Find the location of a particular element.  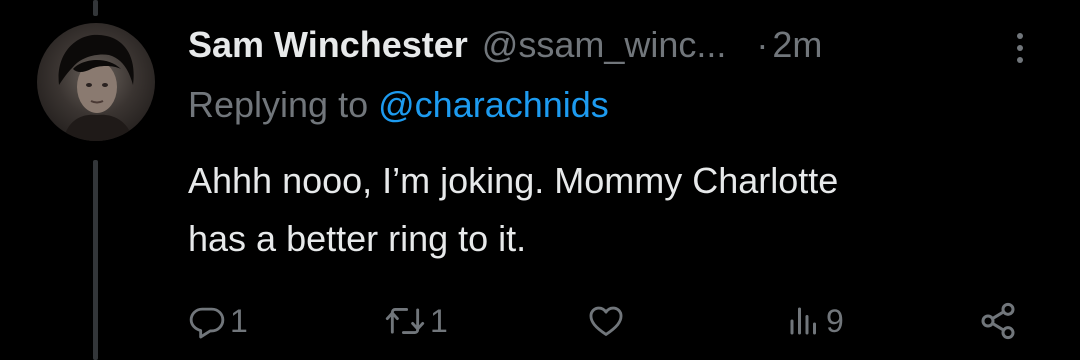

views-button: 9 is located at coordinates (815, 321).